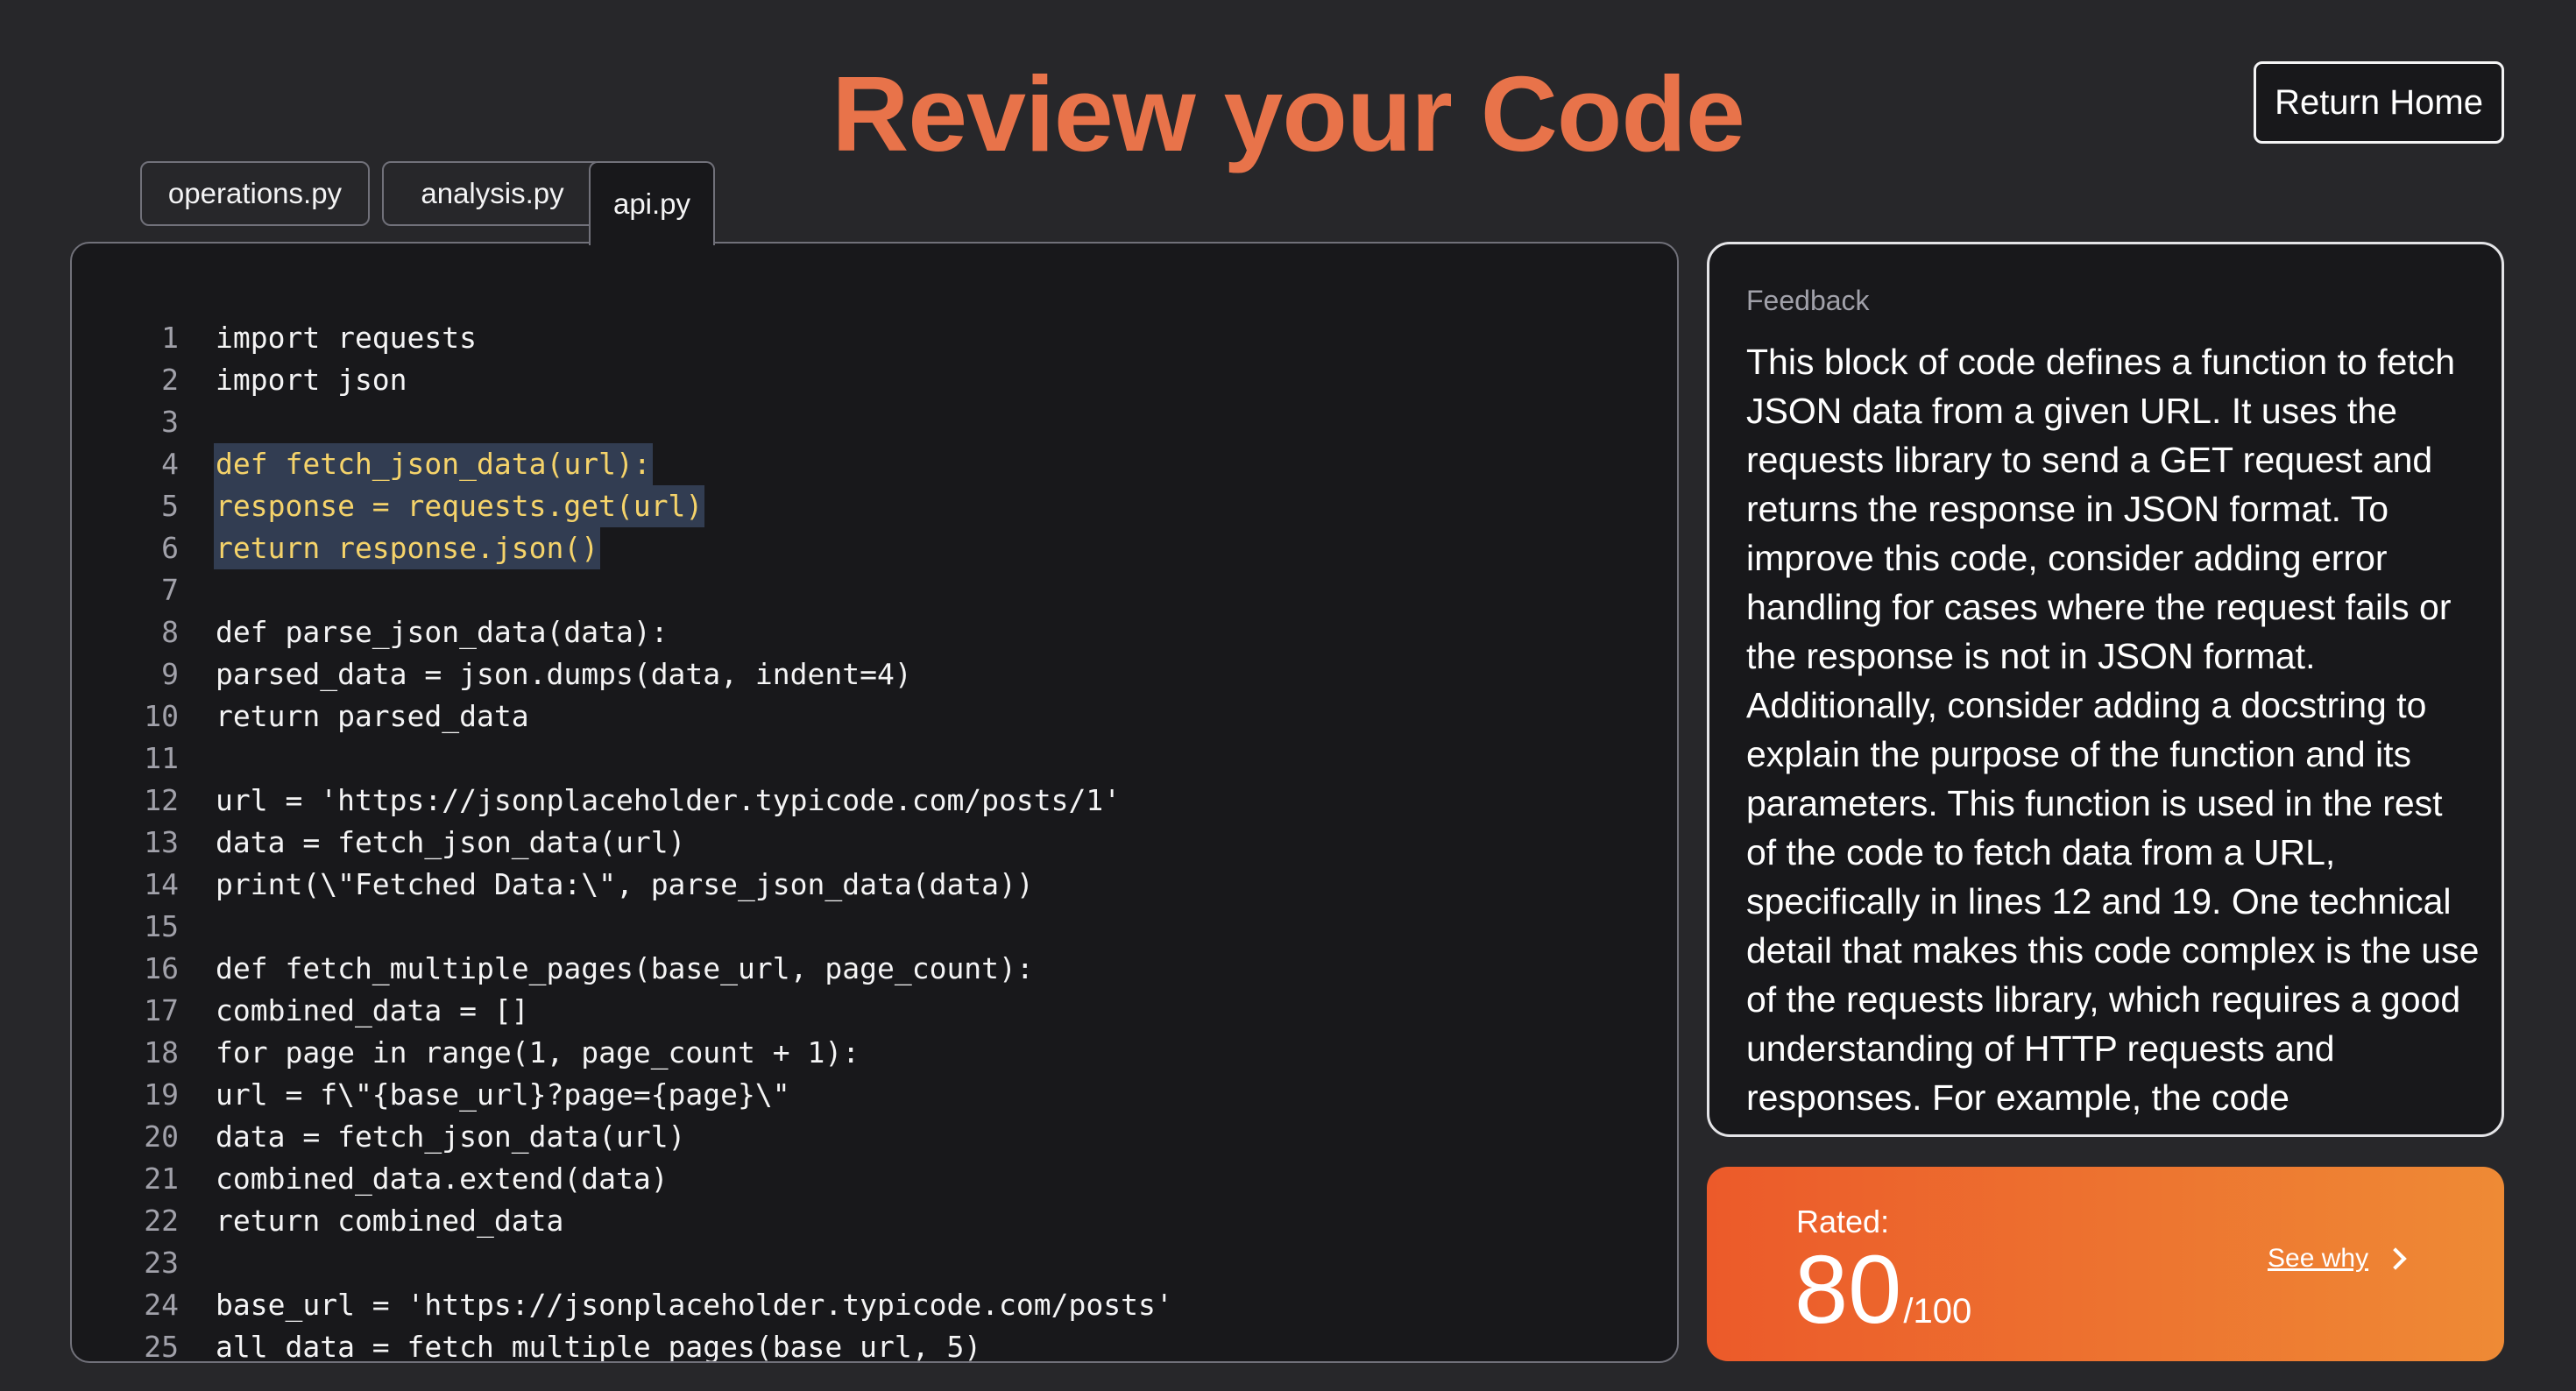 Image resolution: width=2576 pixels, height=1391 pixels. I want to click on code-line: 3, so click(874, 422).